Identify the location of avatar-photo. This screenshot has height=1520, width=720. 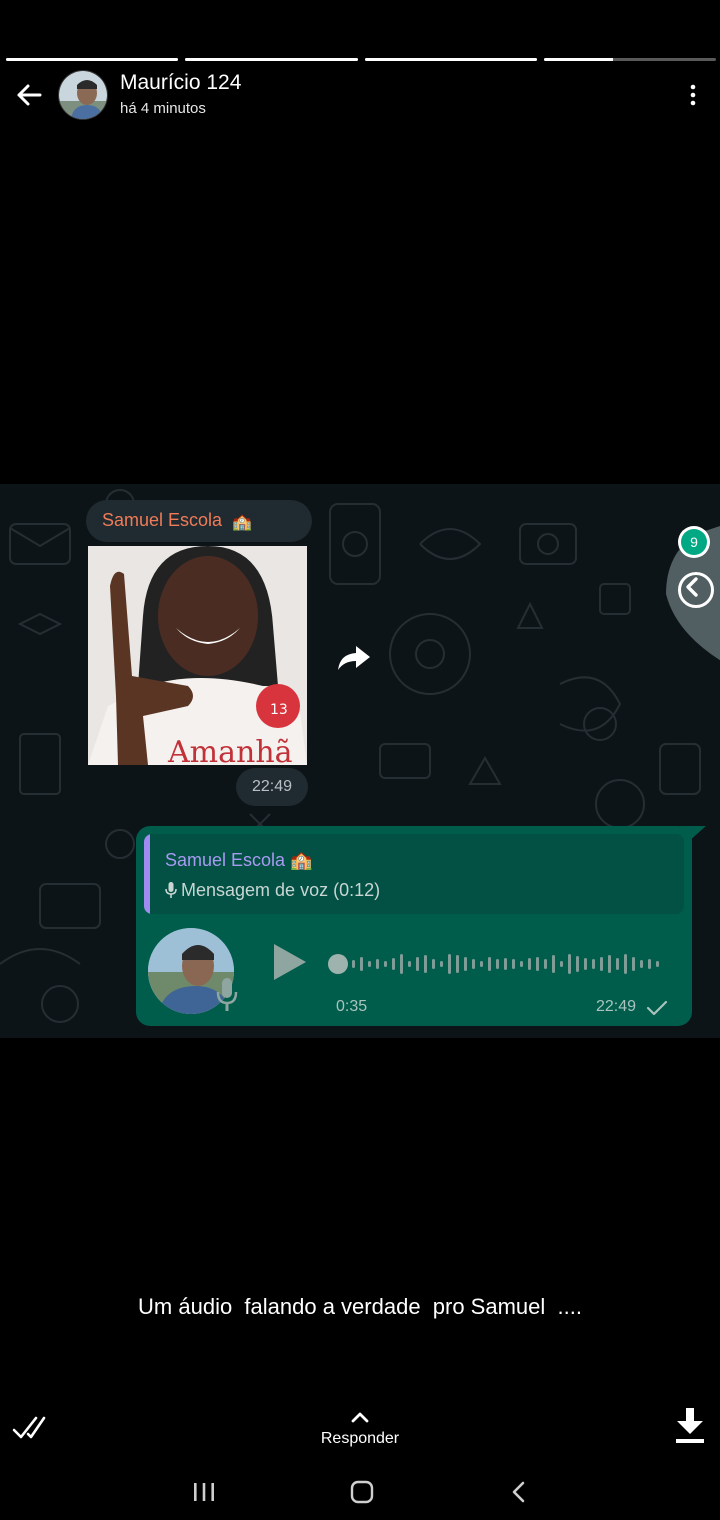
(83, 95).